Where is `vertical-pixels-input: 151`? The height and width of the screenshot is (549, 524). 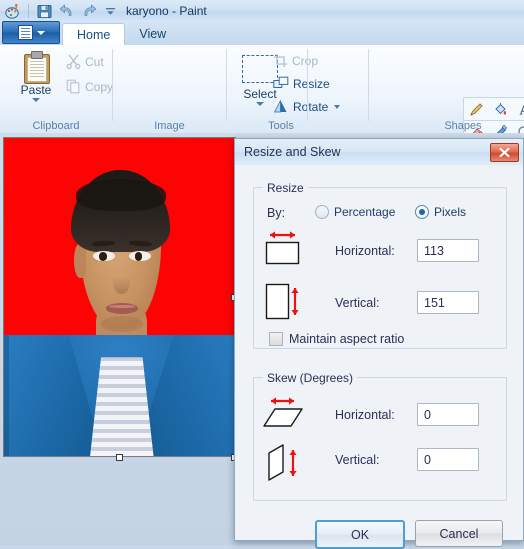
vertical-pixels-input: 151 is located at coordinates (448, 302).